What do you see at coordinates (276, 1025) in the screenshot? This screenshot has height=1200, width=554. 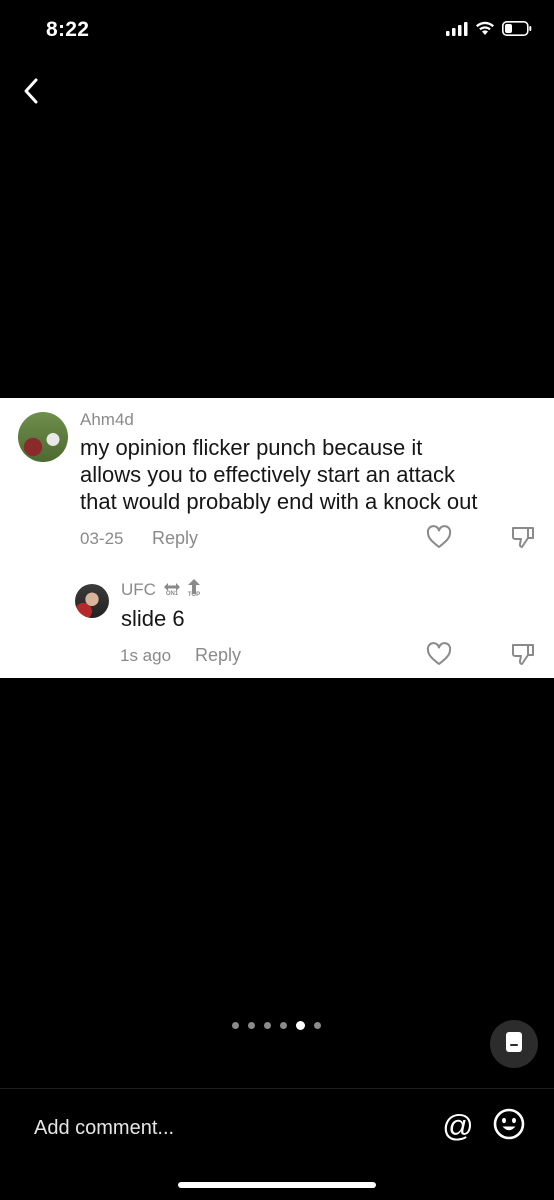 I see `carousel-indicator` at bounding box center [276, 1025].